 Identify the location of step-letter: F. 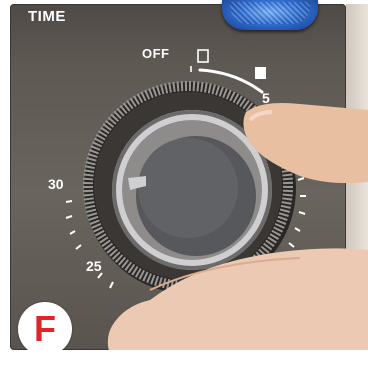
(45, 328).